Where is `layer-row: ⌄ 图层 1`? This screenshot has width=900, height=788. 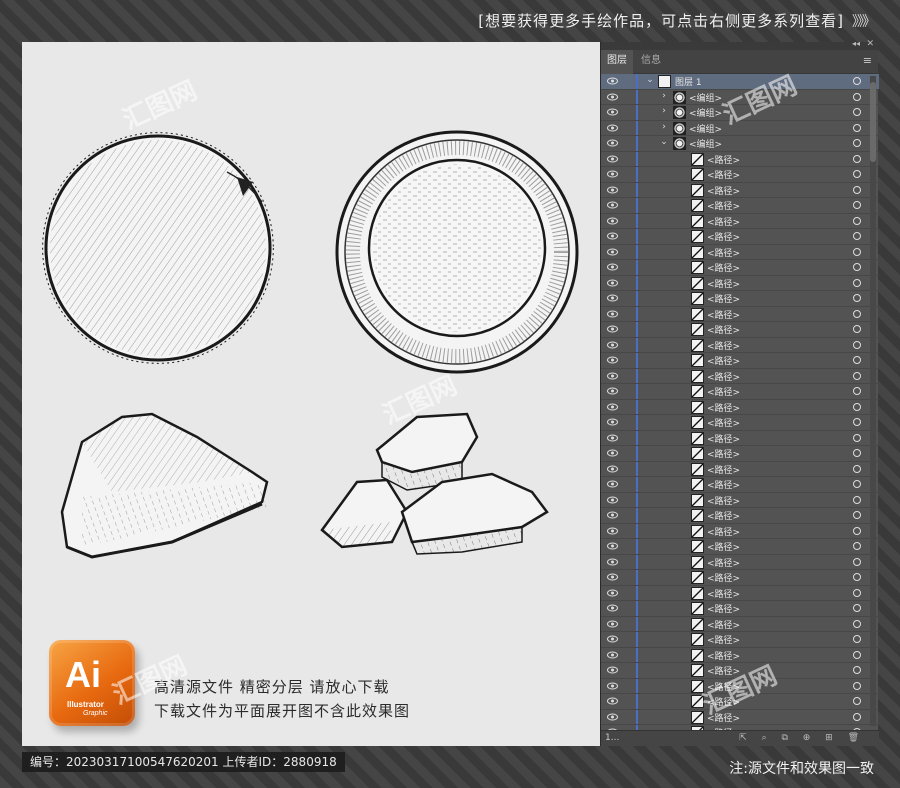 layer-row: ⌄ 图层 1 is located at coordinates (740, 82).